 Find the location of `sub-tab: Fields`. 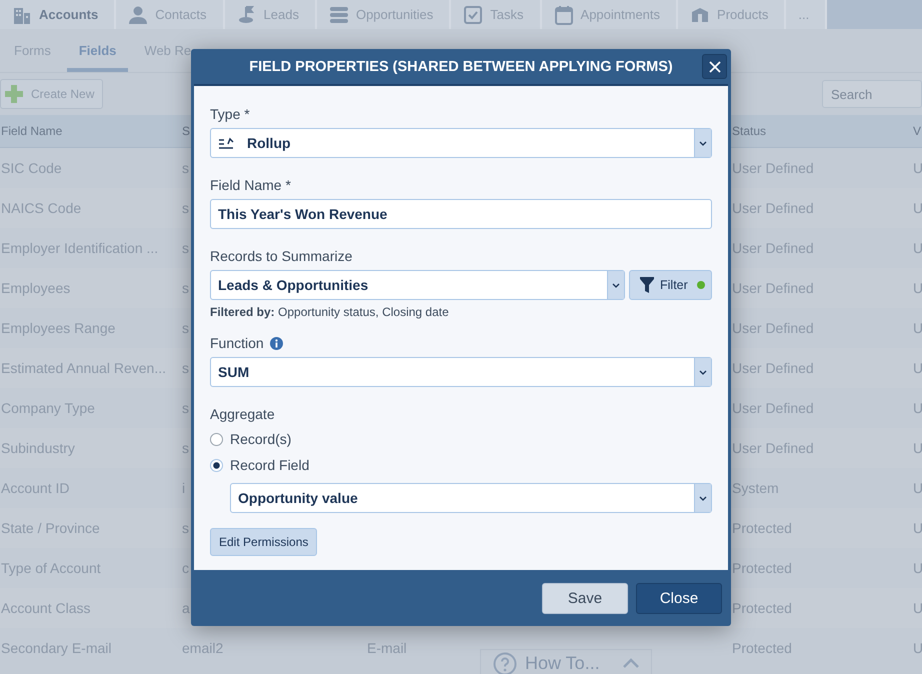

sub-tab: Fields is located at coordinates (97, 50).